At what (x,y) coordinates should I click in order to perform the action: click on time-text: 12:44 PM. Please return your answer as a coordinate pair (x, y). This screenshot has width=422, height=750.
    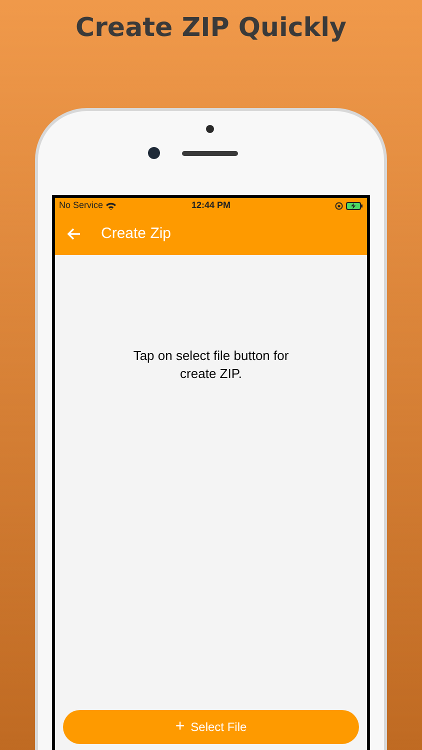
    Looking at the image, I should click on (211, 205).